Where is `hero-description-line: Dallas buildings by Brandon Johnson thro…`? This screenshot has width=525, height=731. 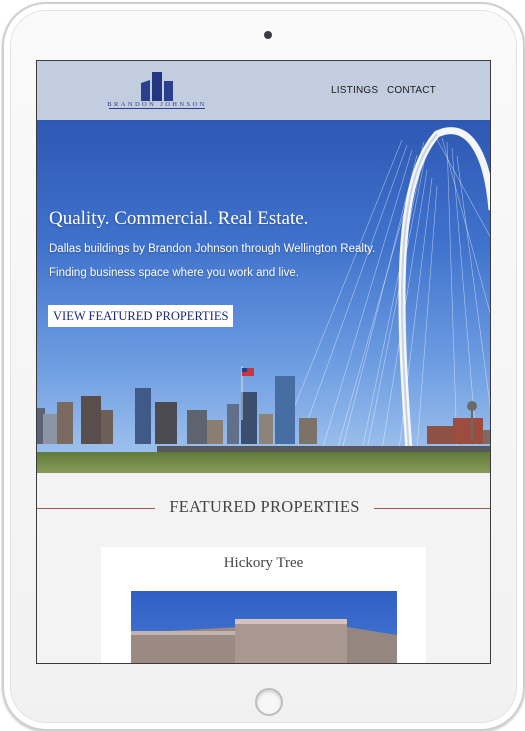 hero-description-line: Dallas buildings by Brandon Johnson thro… is located at coordinates (212, 249).